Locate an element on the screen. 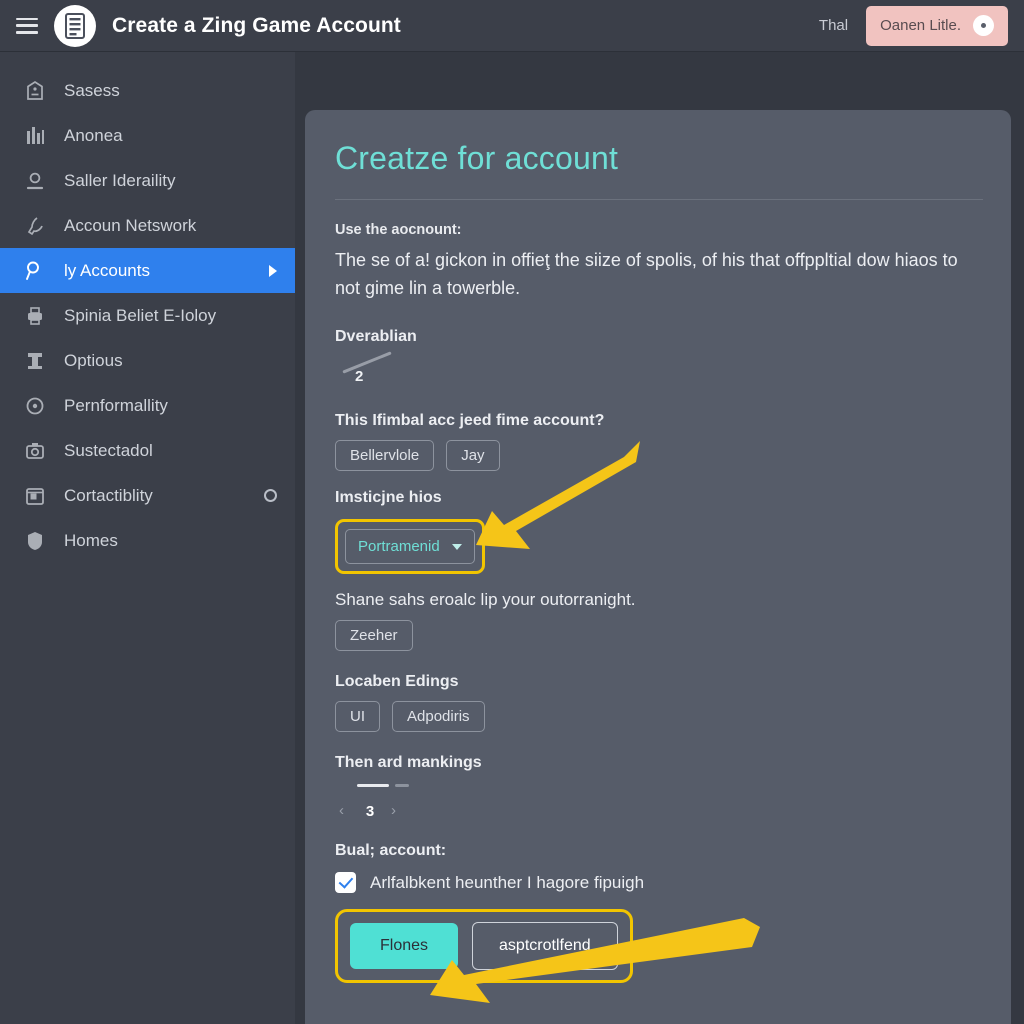  sidebar-item-optious: Optious is located at coordinates (147, 360).